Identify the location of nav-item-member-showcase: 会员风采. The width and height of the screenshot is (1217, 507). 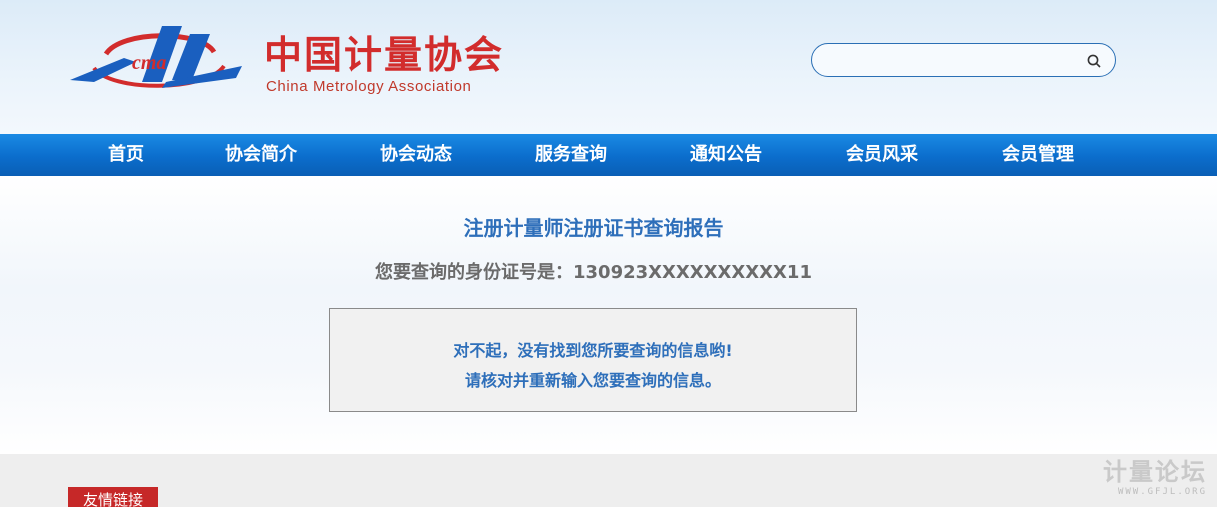
(882, 155).